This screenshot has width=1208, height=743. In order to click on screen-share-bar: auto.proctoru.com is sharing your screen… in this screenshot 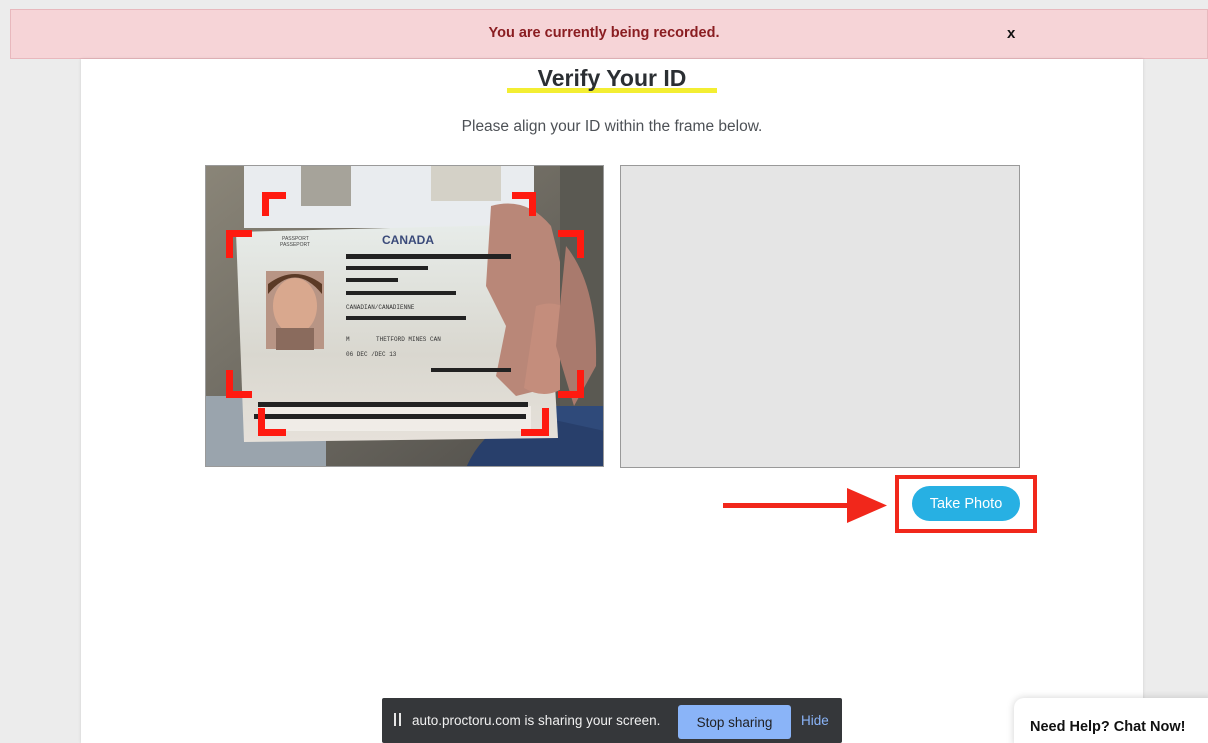, I will do `click(612, 720)`.